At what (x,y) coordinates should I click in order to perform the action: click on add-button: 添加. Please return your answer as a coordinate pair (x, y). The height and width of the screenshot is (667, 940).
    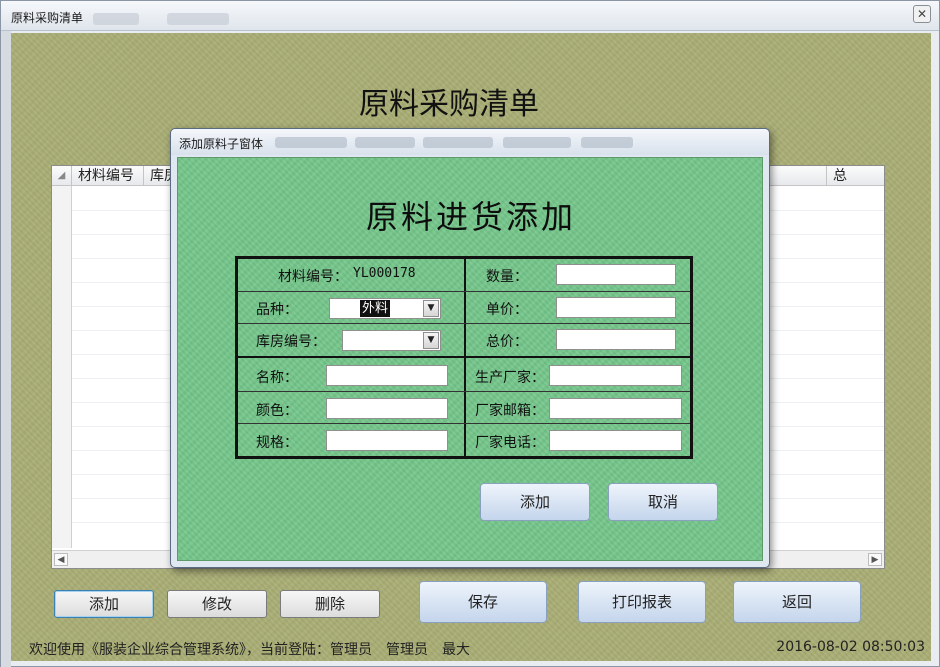
    Looking at the image, I should click on (104, 604).